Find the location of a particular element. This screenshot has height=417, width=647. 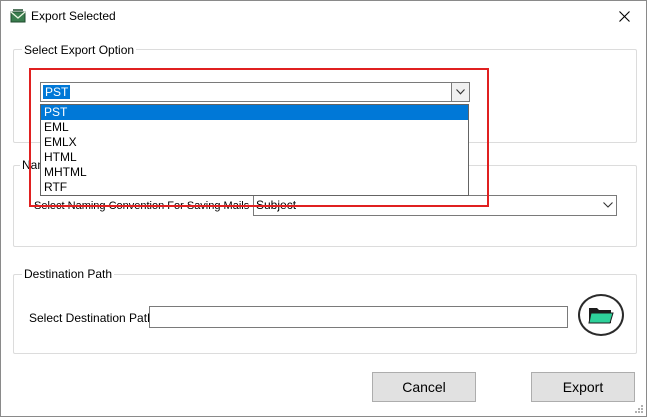

close-icon is located at coordinates (624, 16).